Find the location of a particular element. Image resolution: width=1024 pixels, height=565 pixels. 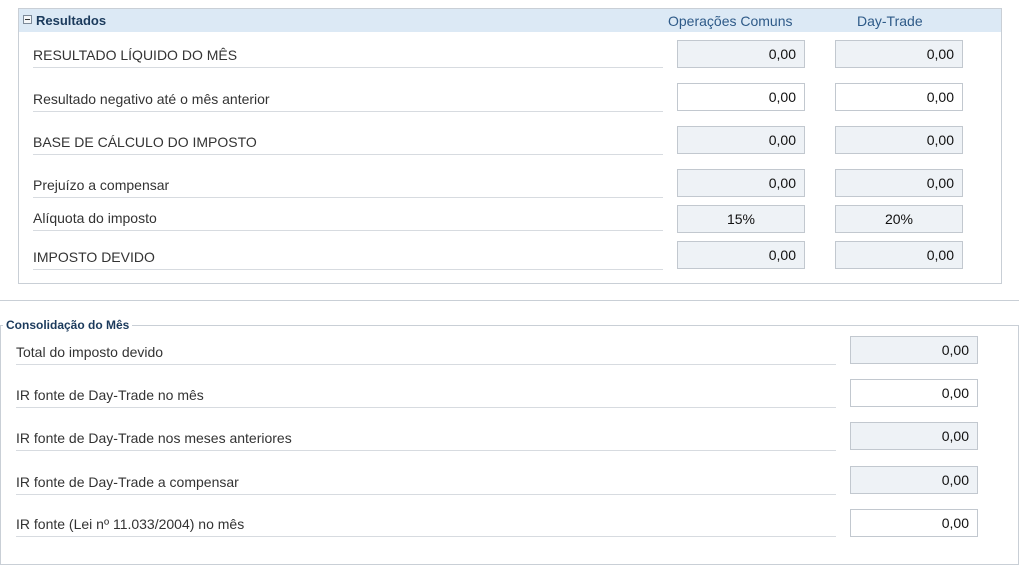

row-label-ir-daytrade-compensar: IR fonte de Day-Trade a compensar is located at coordinates (426, 484).